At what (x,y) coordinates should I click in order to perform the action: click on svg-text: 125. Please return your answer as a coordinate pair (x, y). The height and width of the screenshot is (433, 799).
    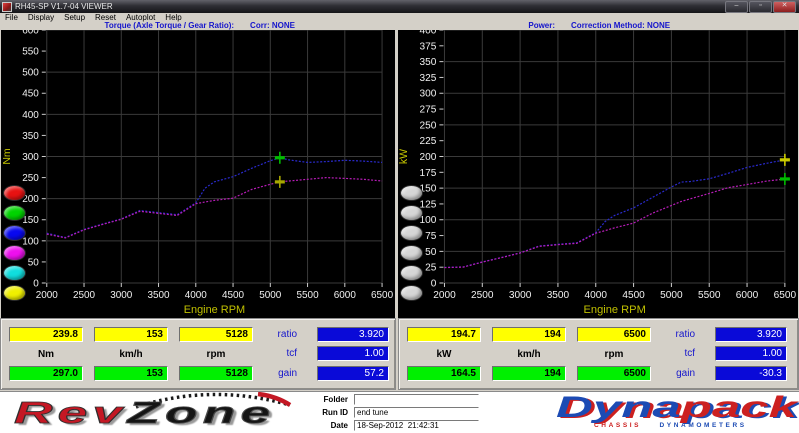
    Looking at the image, I should click on (428, 204).